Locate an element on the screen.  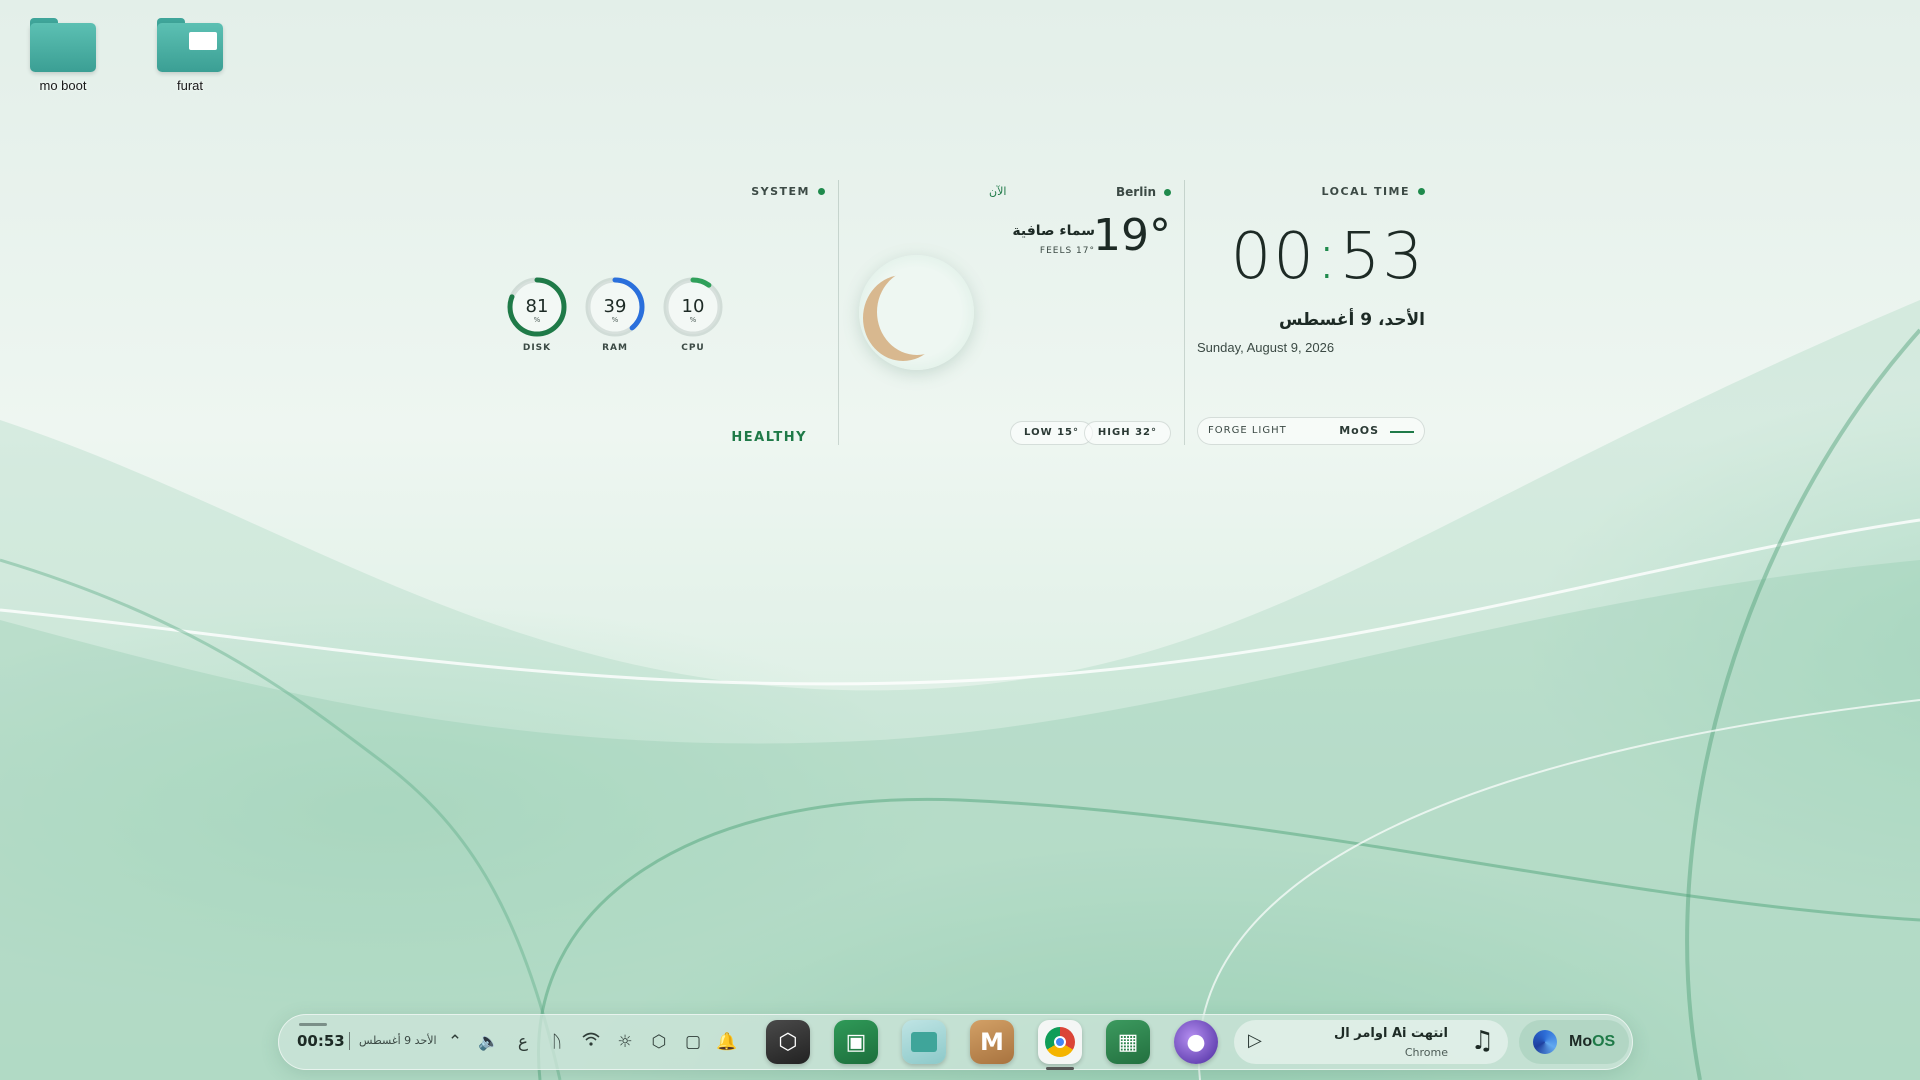
cube-app-icon: ⬡ is located at coordinates (788, 1042).